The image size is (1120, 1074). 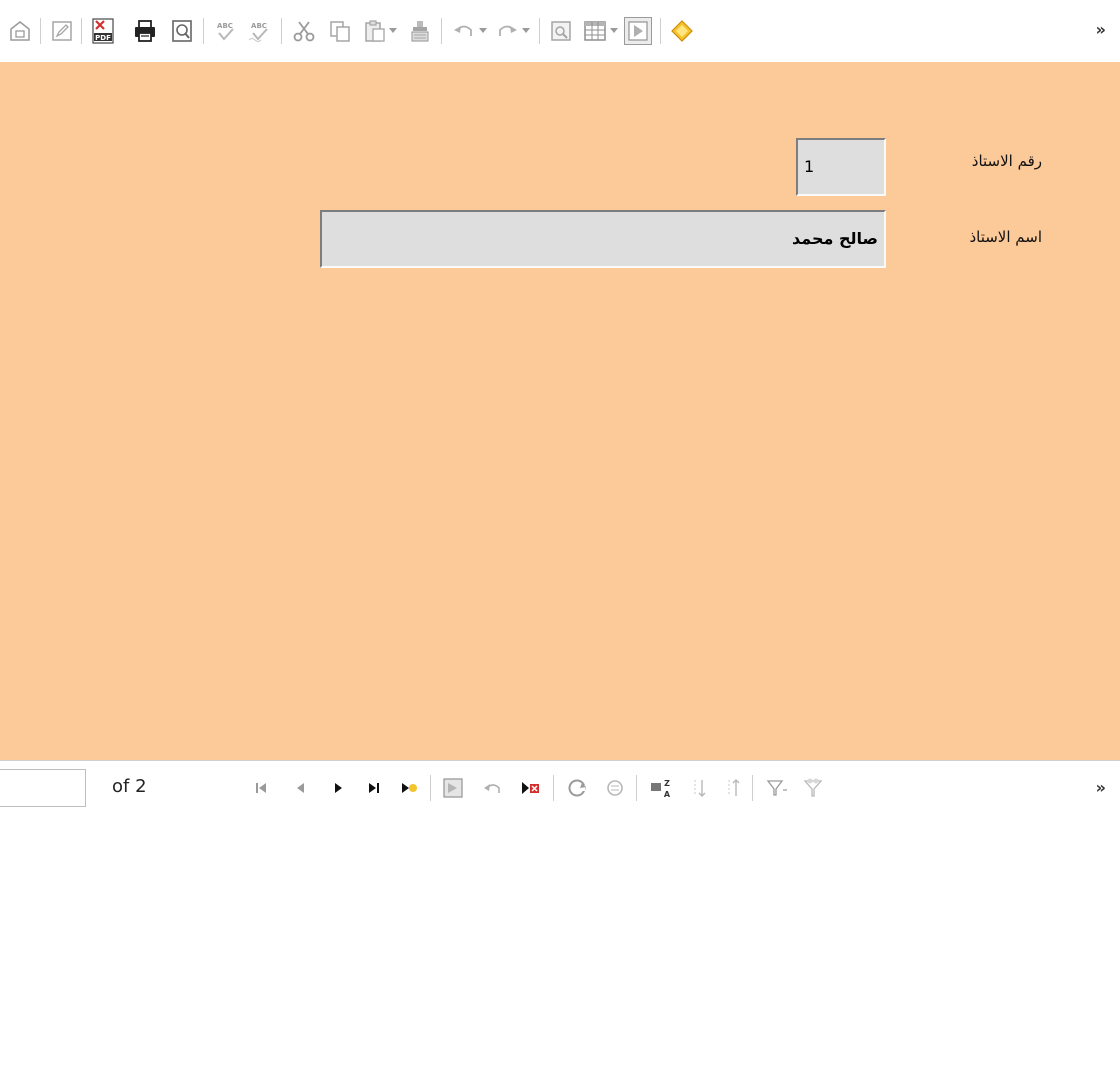 I want to click on standard-toolbar: PDF ABC ABC », so click(x=560, y=31).